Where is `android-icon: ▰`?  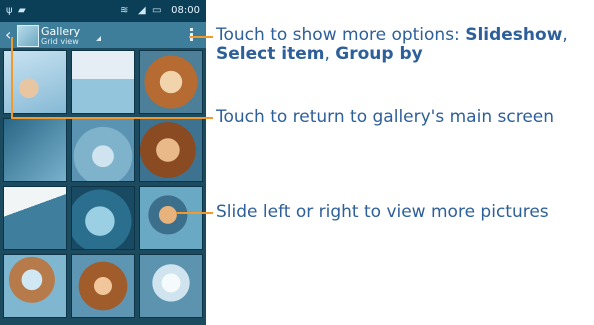 android-icon: ▰ is located at coordinates (22, 10).